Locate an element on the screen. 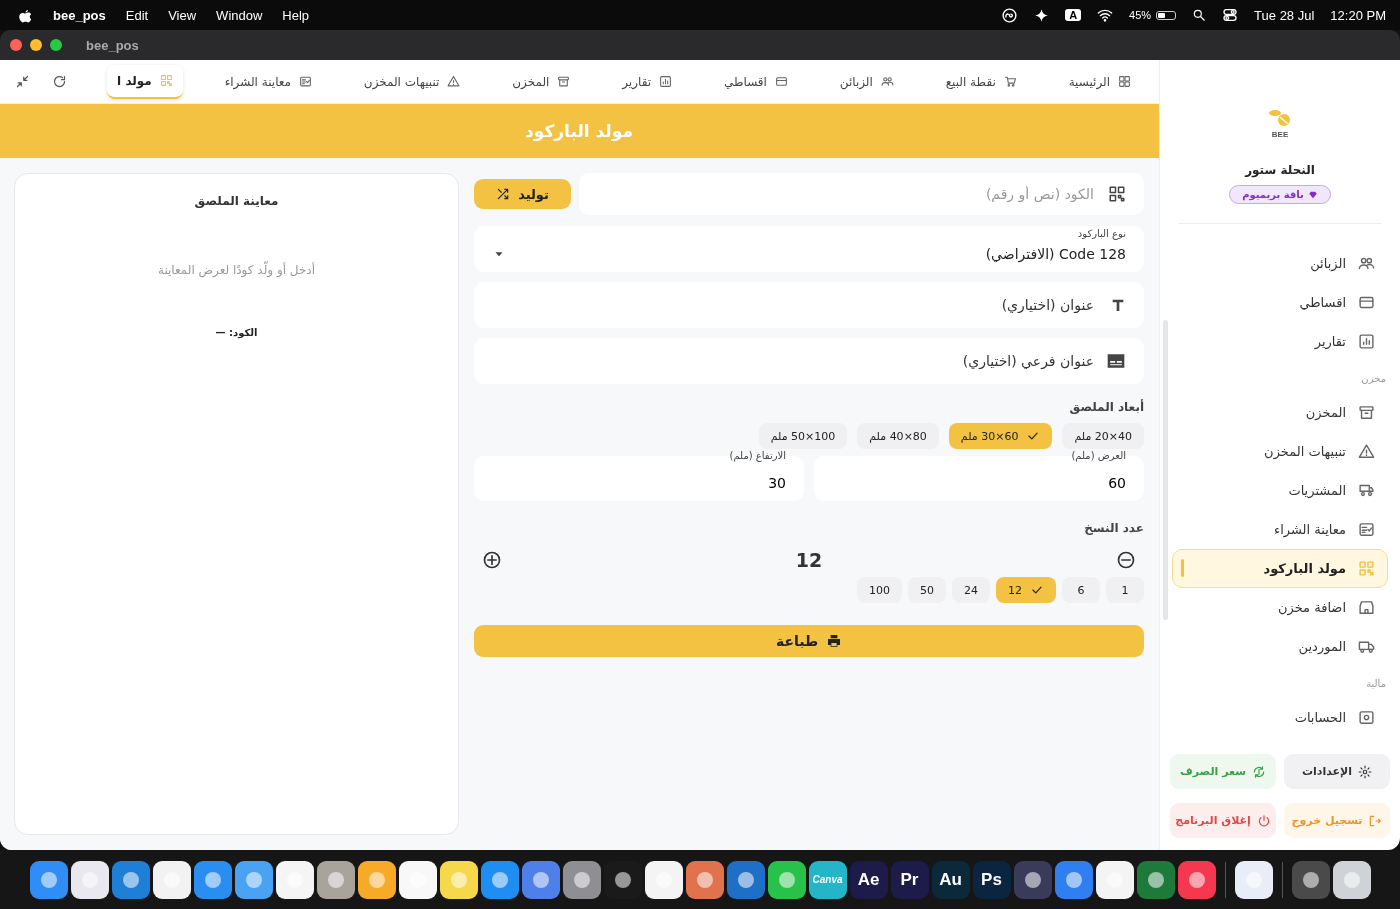 Image resolution: width=1400 pixels, height=909 pixels. settings-button: الإعدادات is located at coordinates (1337, 771).